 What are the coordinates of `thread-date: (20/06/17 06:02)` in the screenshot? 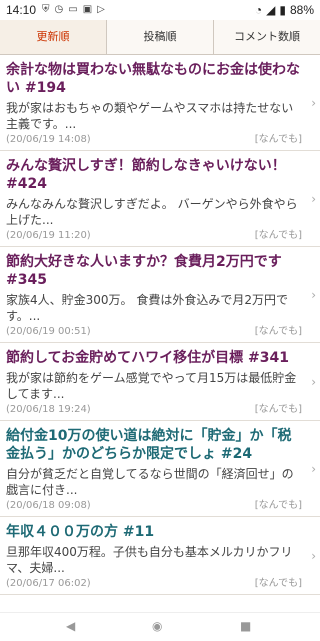 It's located at (48, 583).